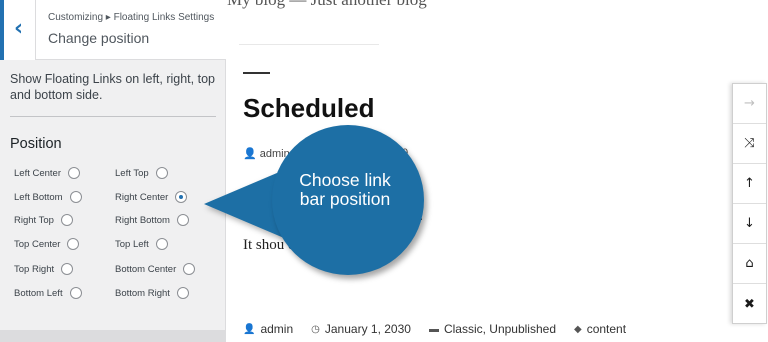 This screenshot has height=342, width=768. I want to click on meta-tag: content, so click(606, 329).